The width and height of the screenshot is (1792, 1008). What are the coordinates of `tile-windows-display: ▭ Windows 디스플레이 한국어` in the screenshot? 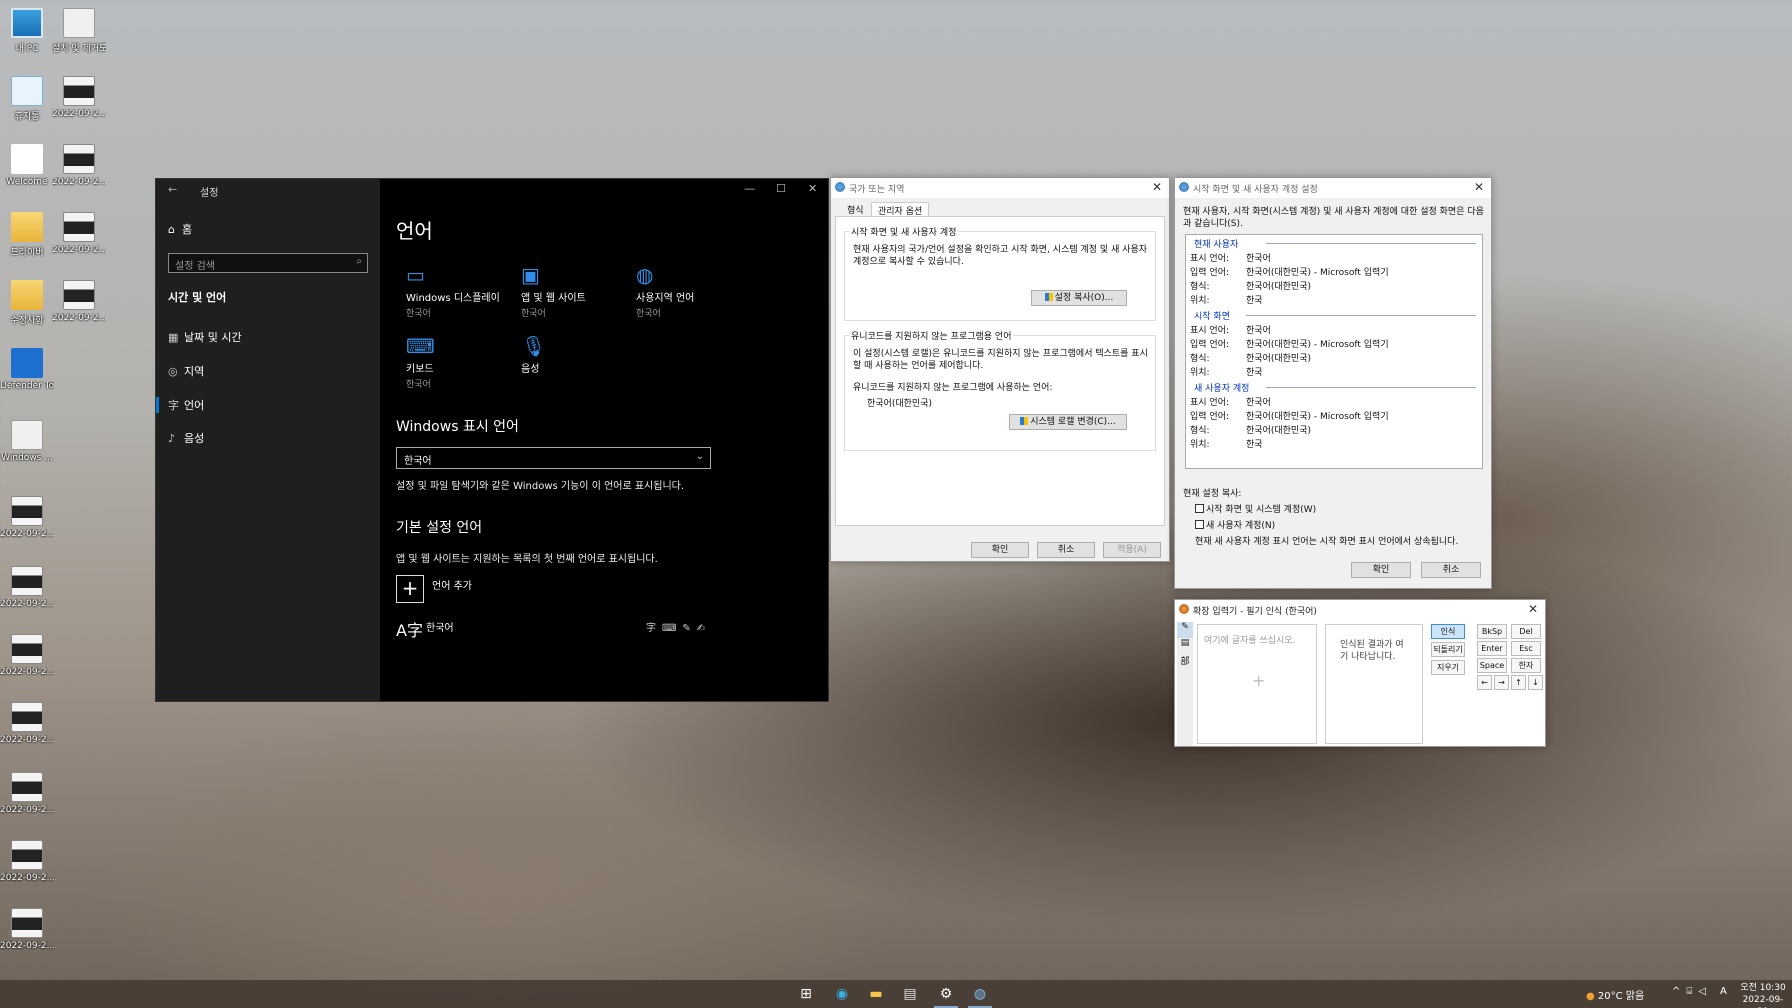 It's located at (461, 291).